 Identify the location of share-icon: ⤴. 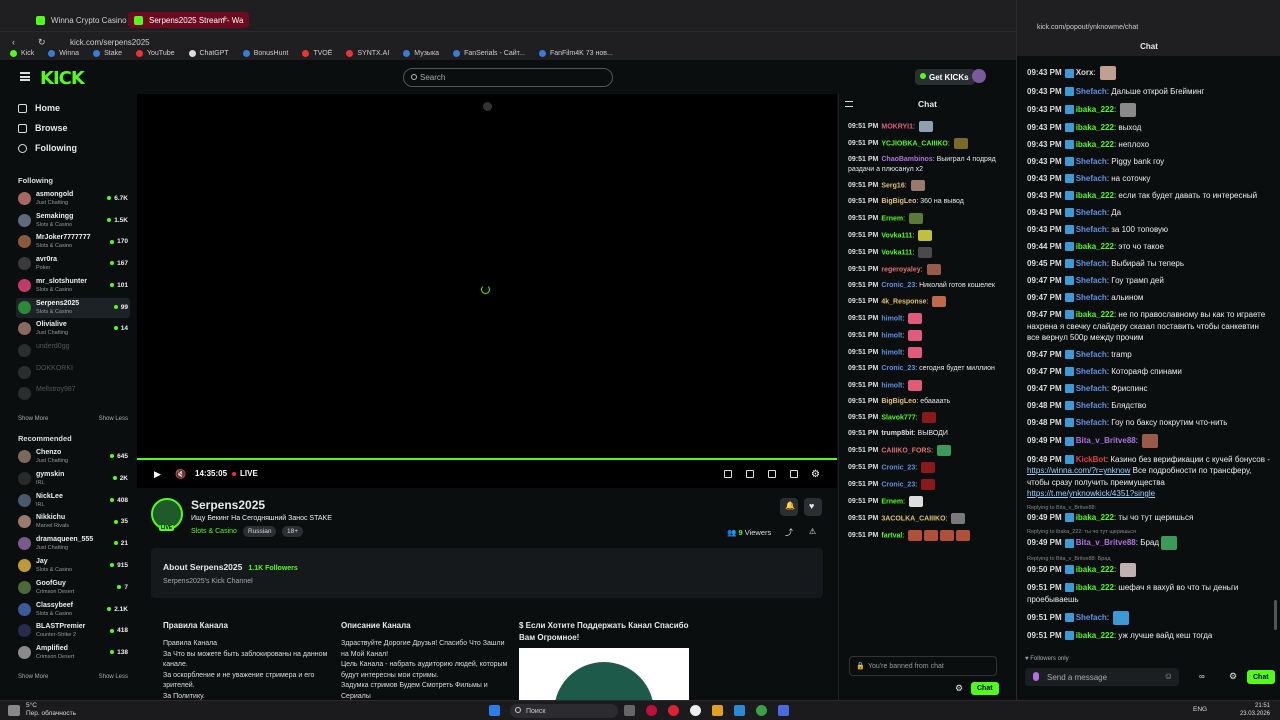
(789, 532).